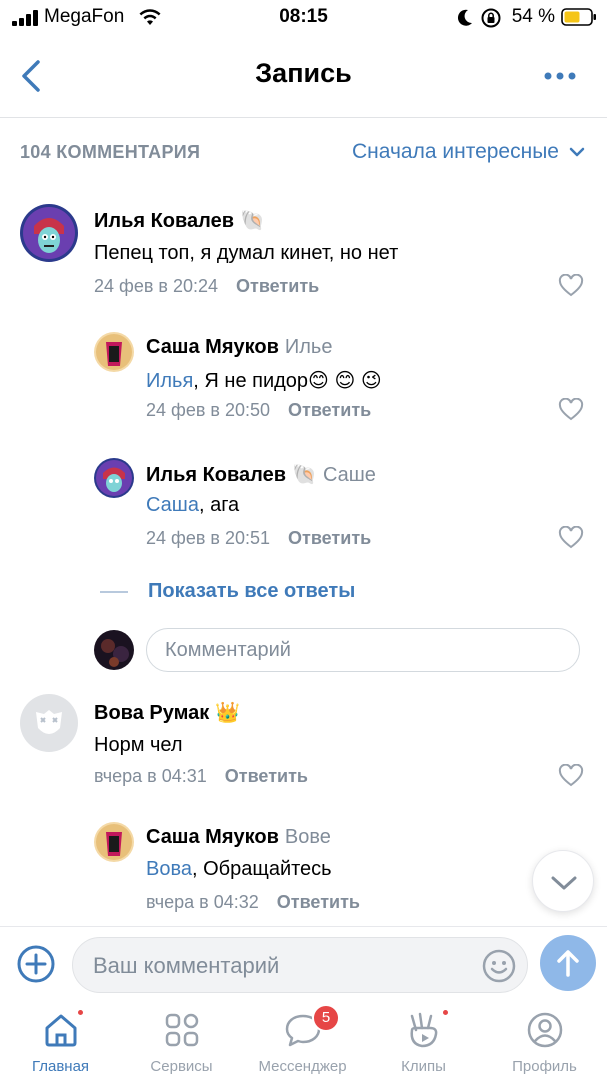  What do you see at coordinates (60, 1066) in the screenshot?
I see `tab-label: Главная` at bounding box center [60, 1066].